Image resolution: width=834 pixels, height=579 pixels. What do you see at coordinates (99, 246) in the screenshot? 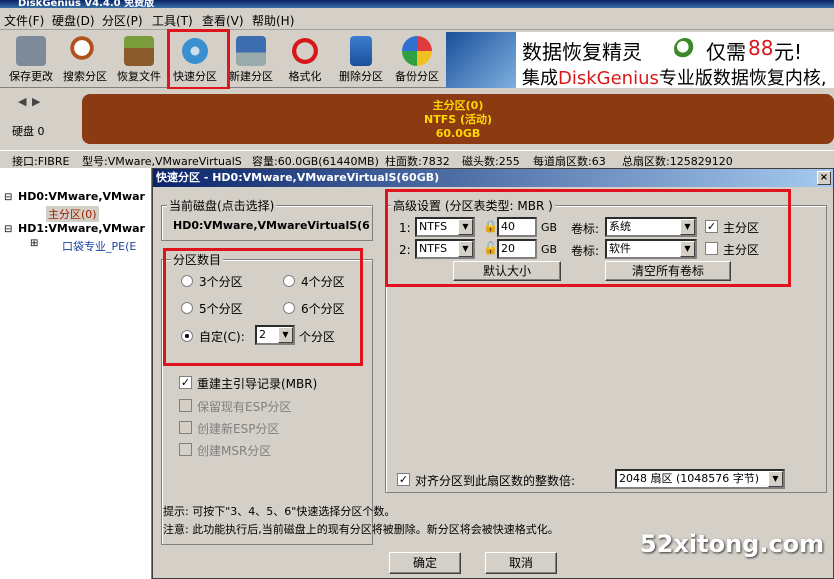
I see `tree-partition-pe: 口袋专业_PE(E` at bounding box center [99, 246].